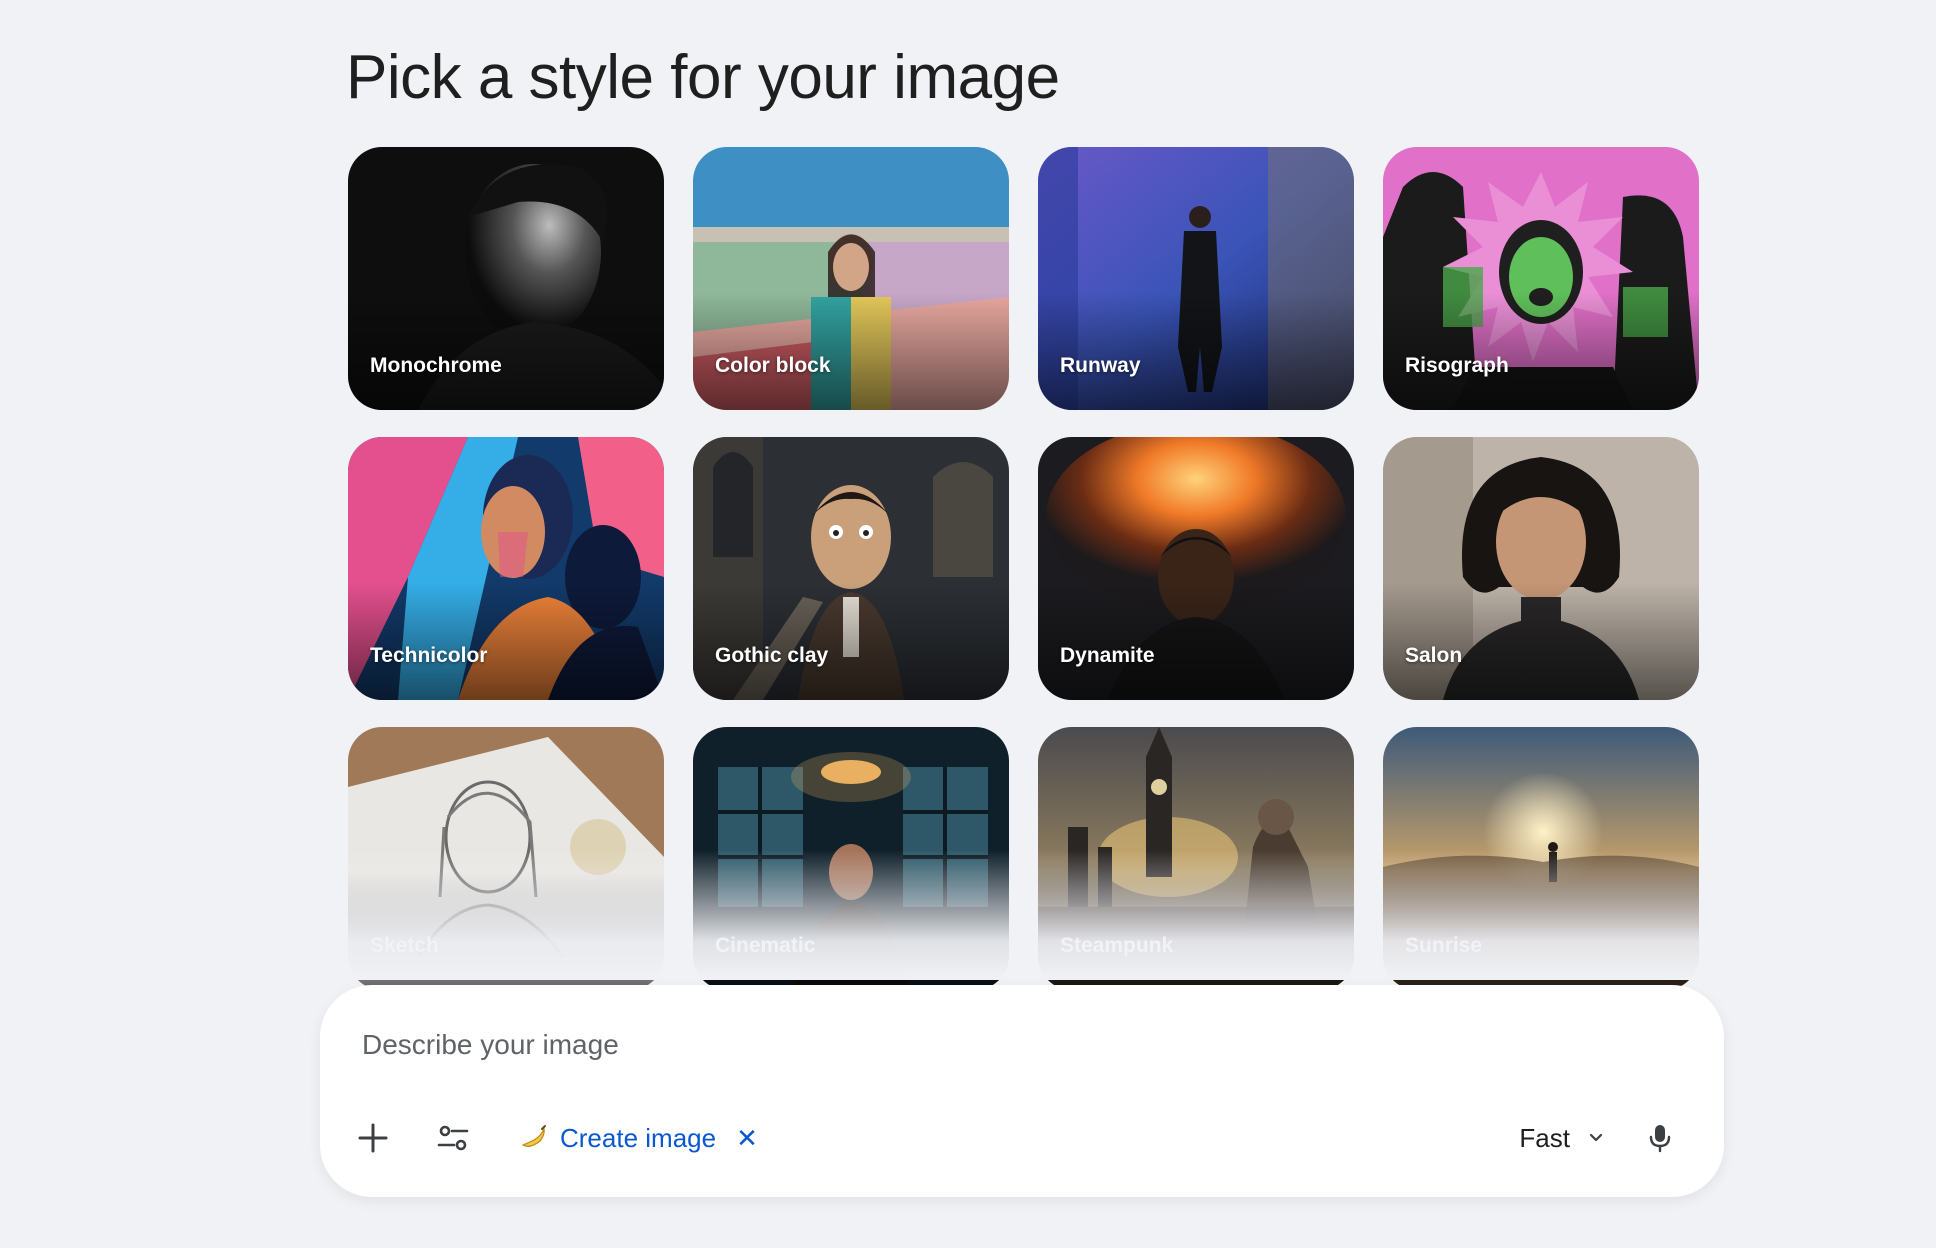 The height and width of the screenshot is (1248, 1936). I want to click on style-card-gothic-clay: Gothic clay, so click(851, 568).